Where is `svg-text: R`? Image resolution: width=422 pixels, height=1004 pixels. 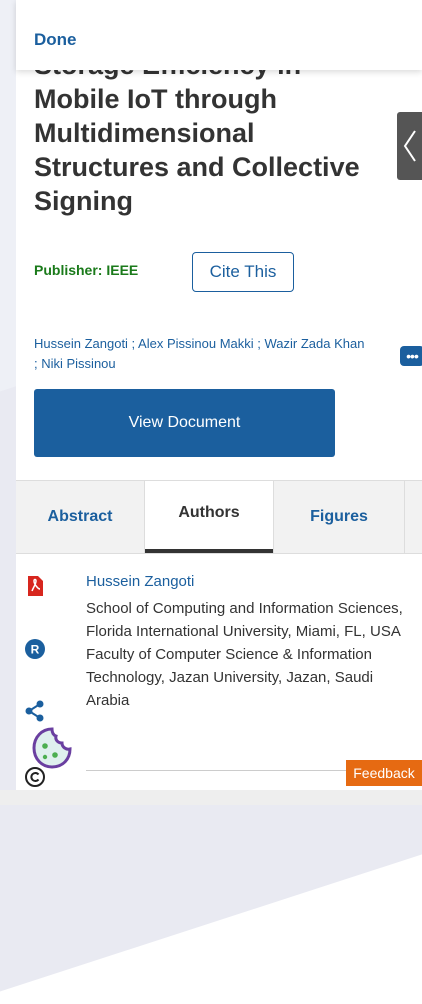
svg-text: R is located at coordinates (35, 650).